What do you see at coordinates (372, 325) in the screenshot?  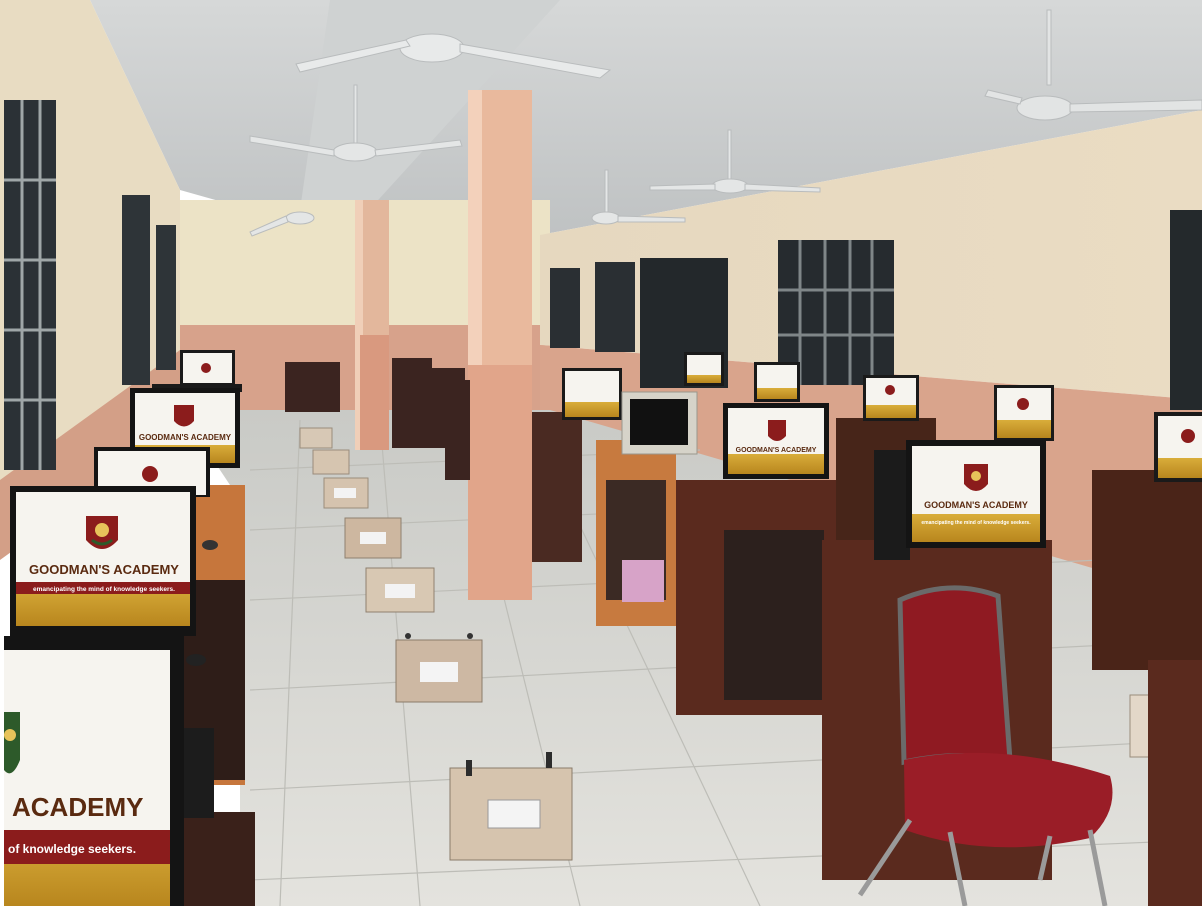 I see `pillar-back` at bounding box center [372, 325].